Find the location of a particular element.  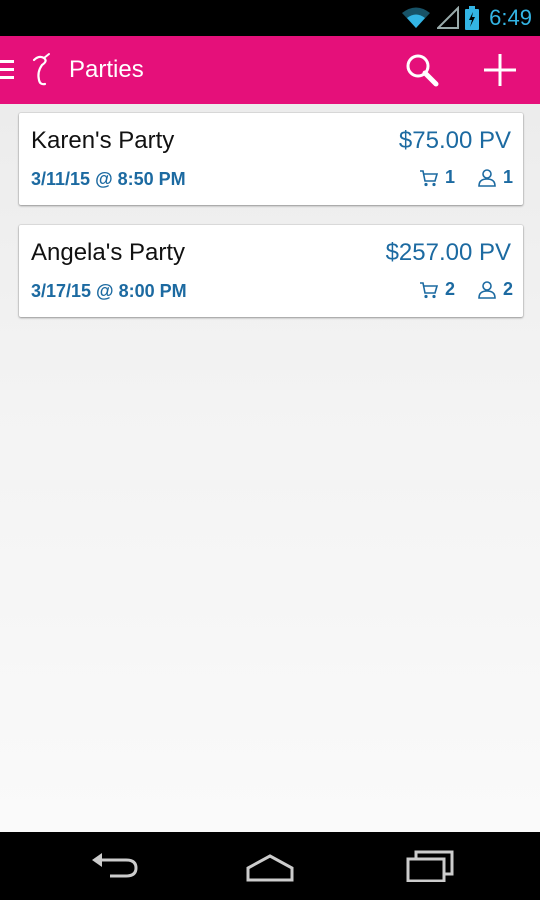

party-name: Angela's Party is located at coordinates (108, 252).